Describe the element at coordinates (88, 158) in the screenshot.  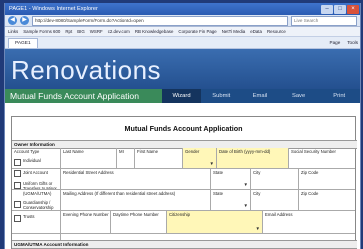
I see `last-name-field: Last Name` at that location.